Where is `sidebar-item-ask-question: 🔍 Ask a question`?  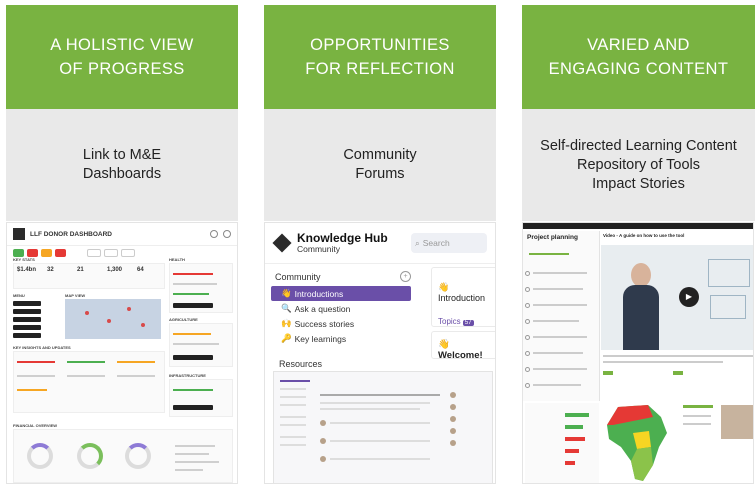 sidebar-item-ask-question: 🔍 Ask a question is located at coordinates (341, 308).